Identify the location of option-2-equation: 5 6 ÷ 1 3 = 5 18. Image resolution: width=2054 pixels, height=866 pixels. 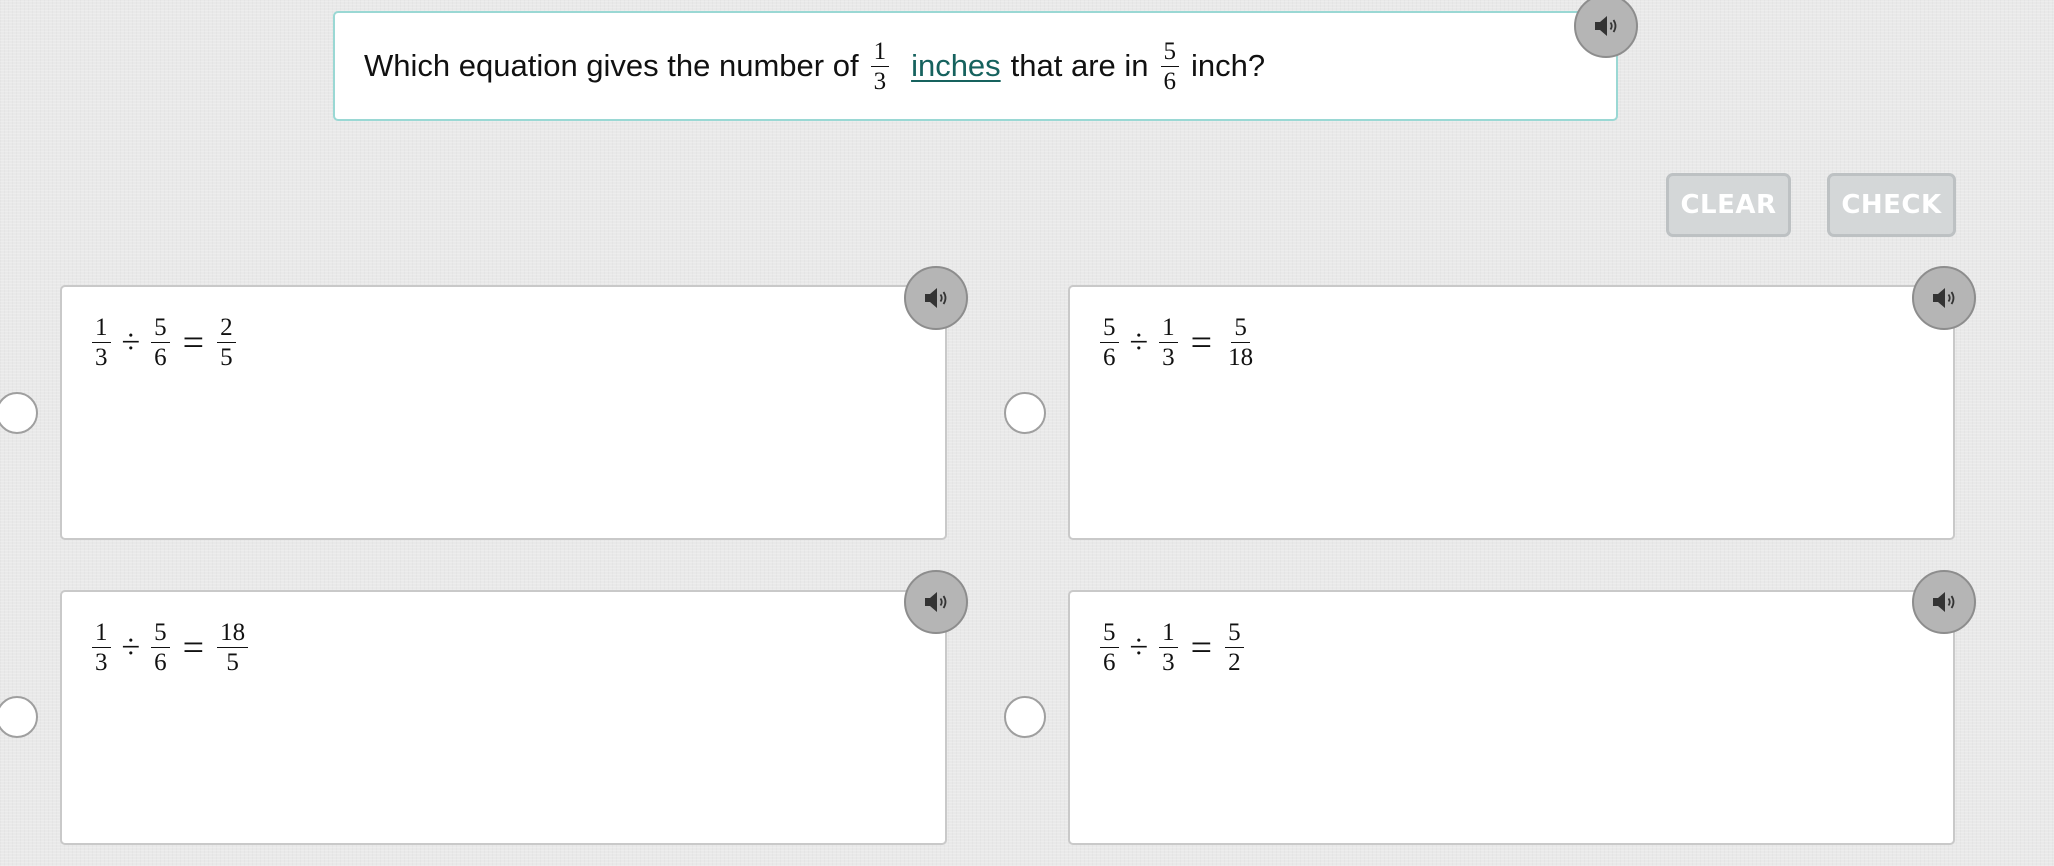
(1178, 342).